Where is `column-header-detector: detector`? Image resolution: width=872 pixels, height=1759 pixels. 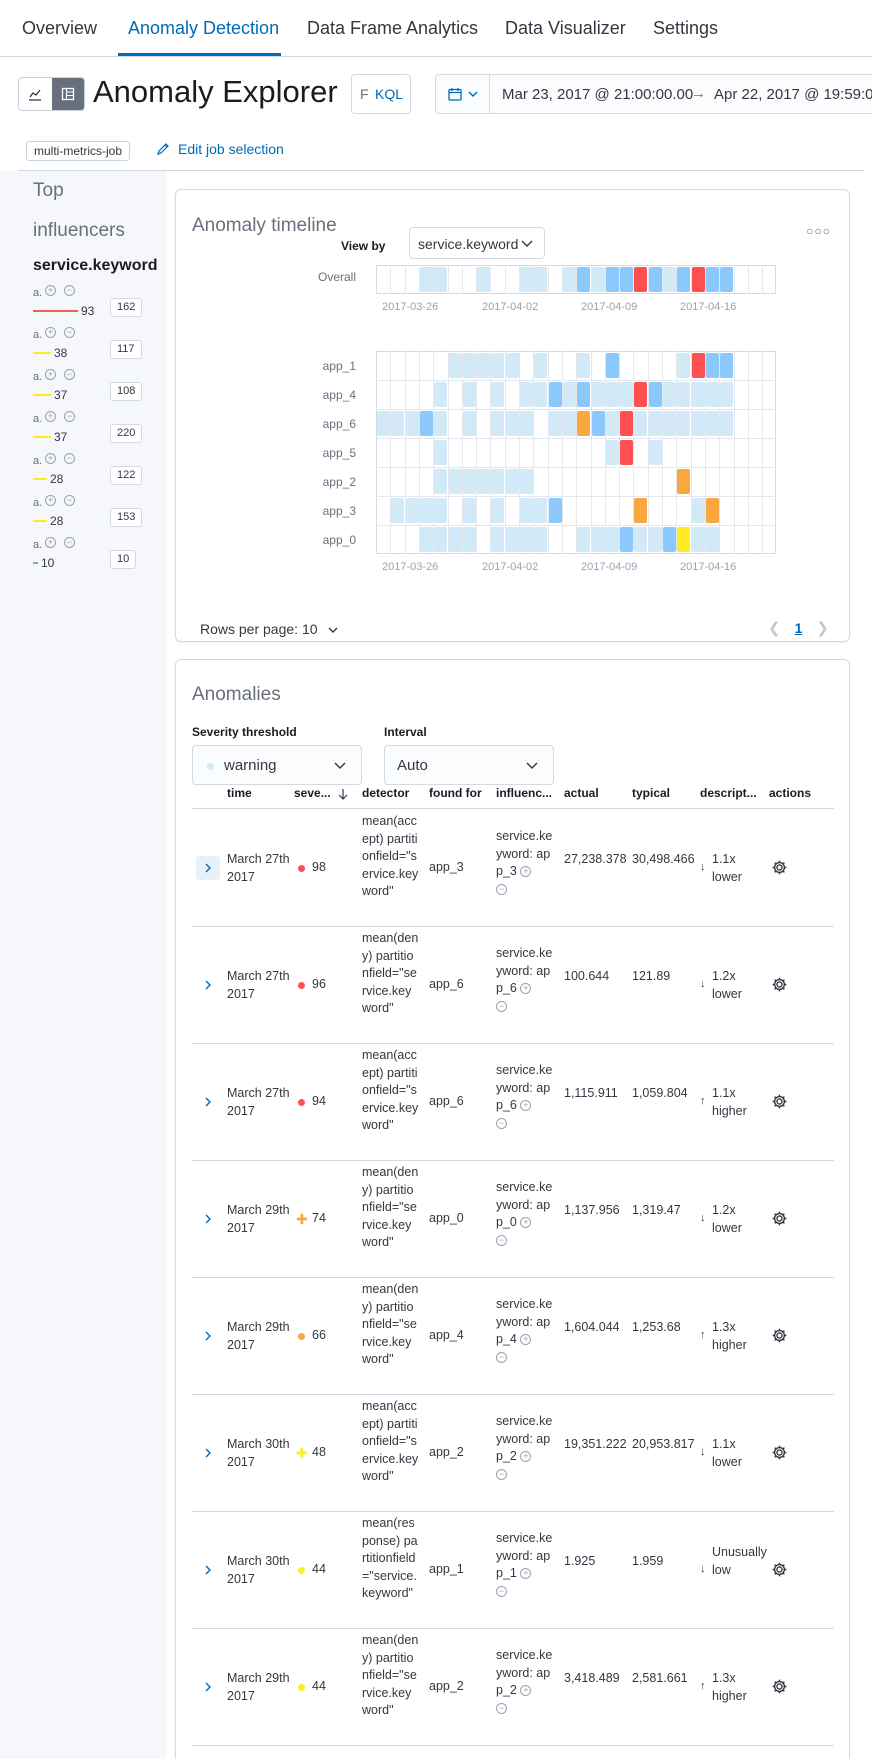
column-header-detector: detector is located at coordinates (385, 793).